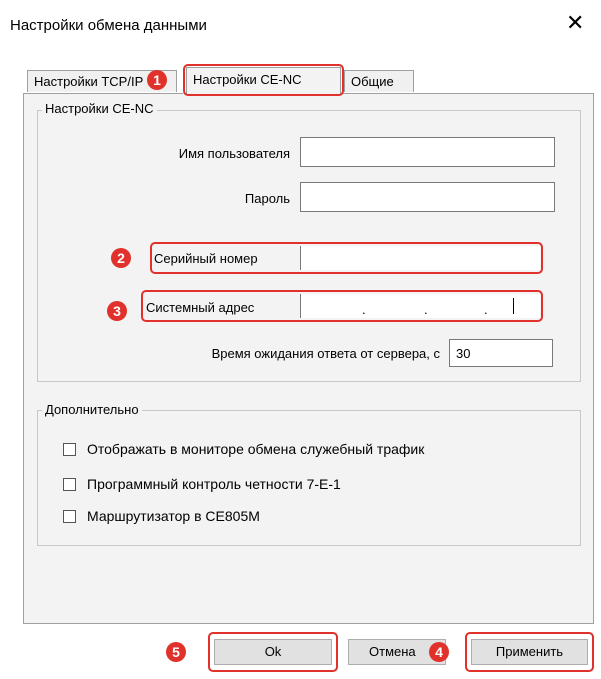 Image resolution: width=601 pixels, height=679 pixels. Describe the element at coordinates (439, 652) in the screenshot. I see `callout-4-badge: 4` at that location.